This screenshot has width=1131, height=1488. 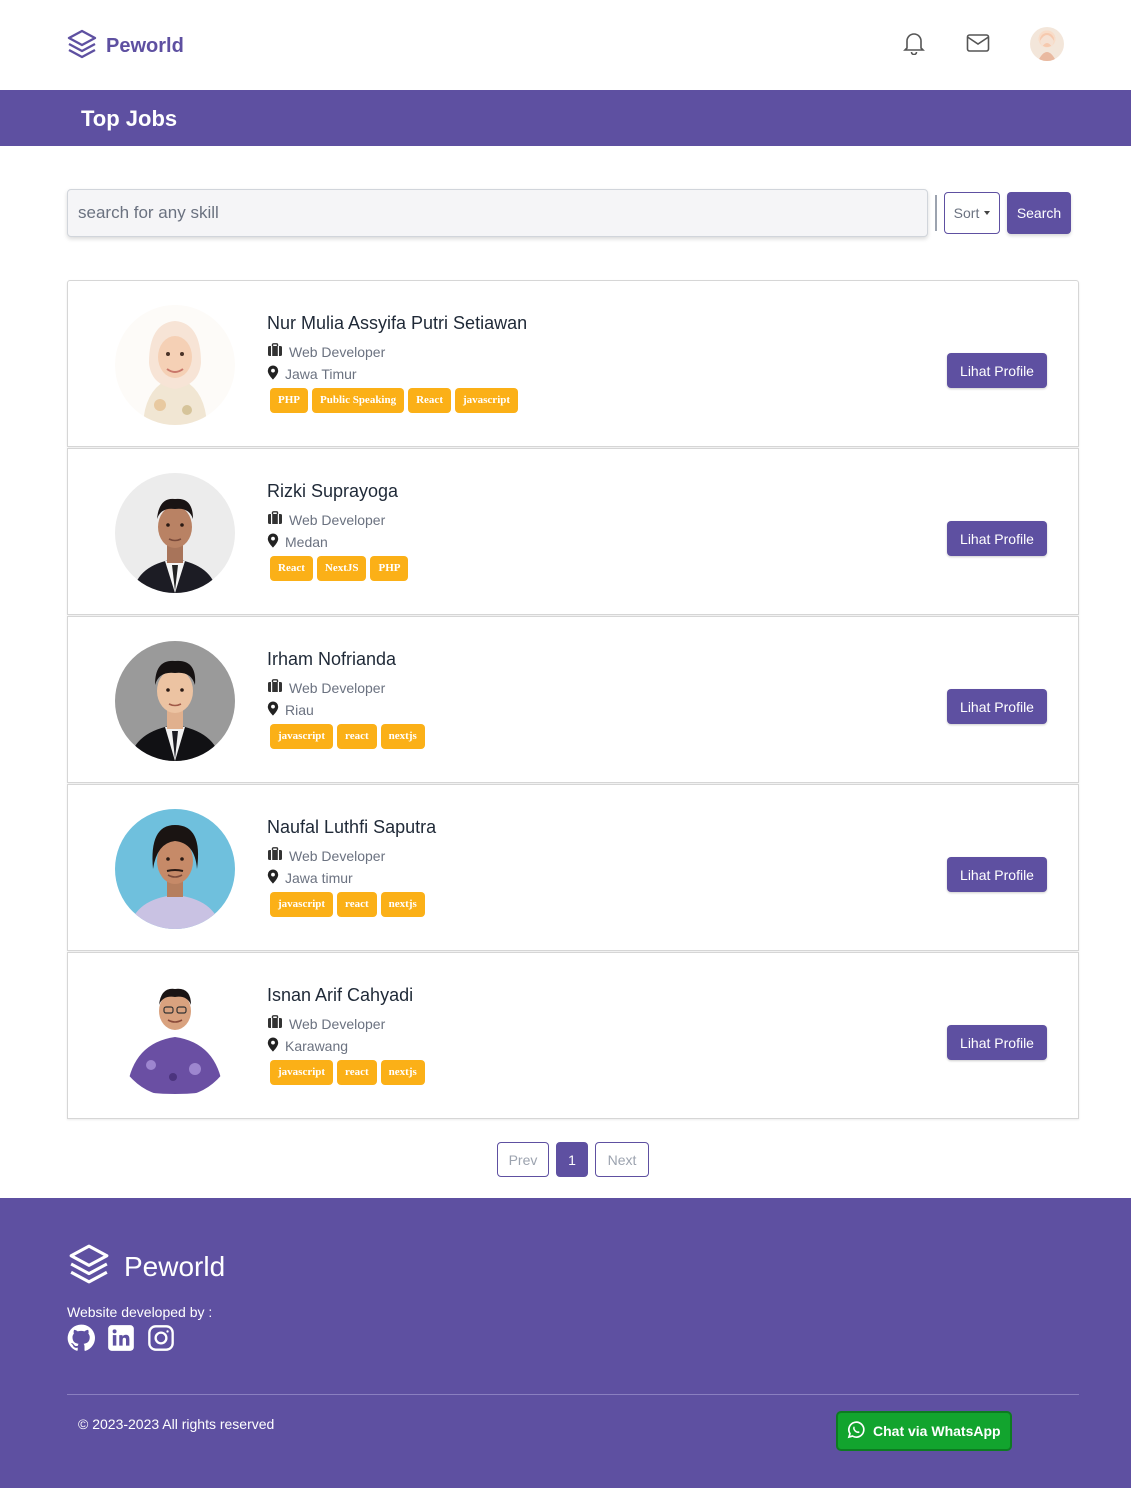 I want to click on brand-name: Peworld, so click(x=145, y=46).